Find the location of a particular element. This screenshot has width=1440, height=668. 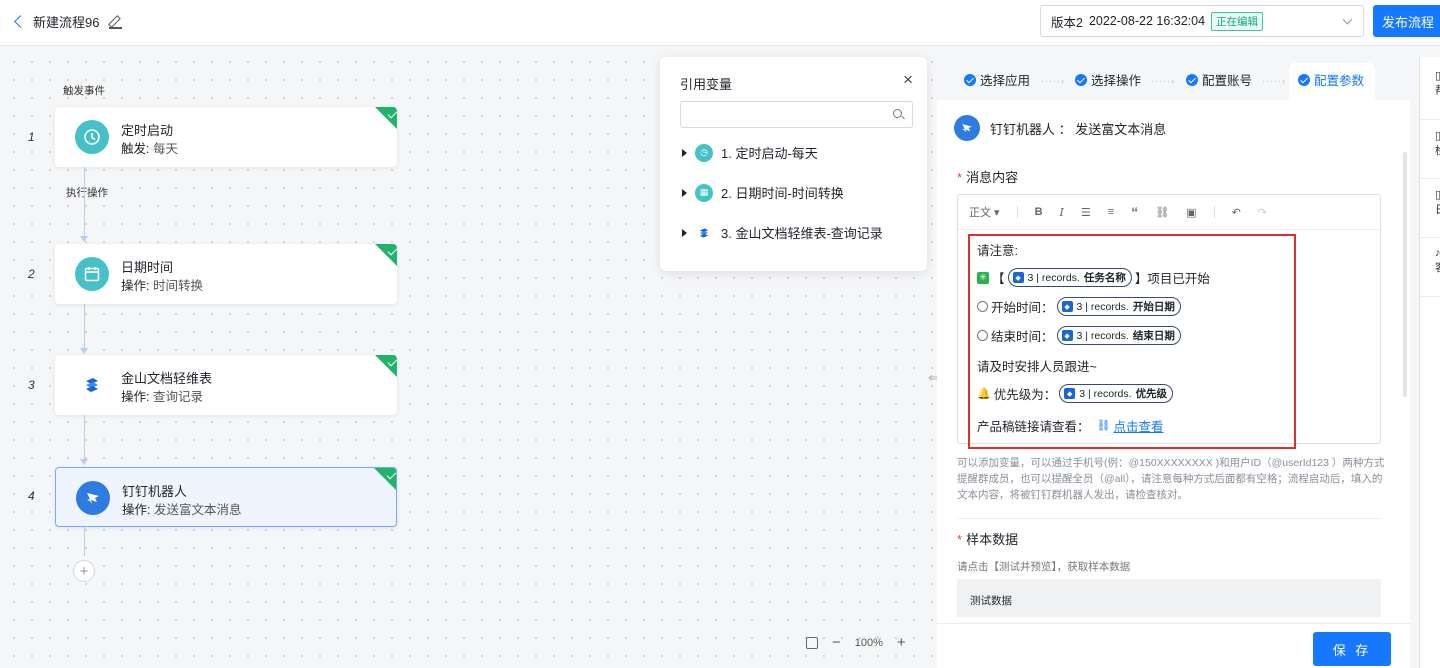

variable-search-input is located at coordinates (796, 114).